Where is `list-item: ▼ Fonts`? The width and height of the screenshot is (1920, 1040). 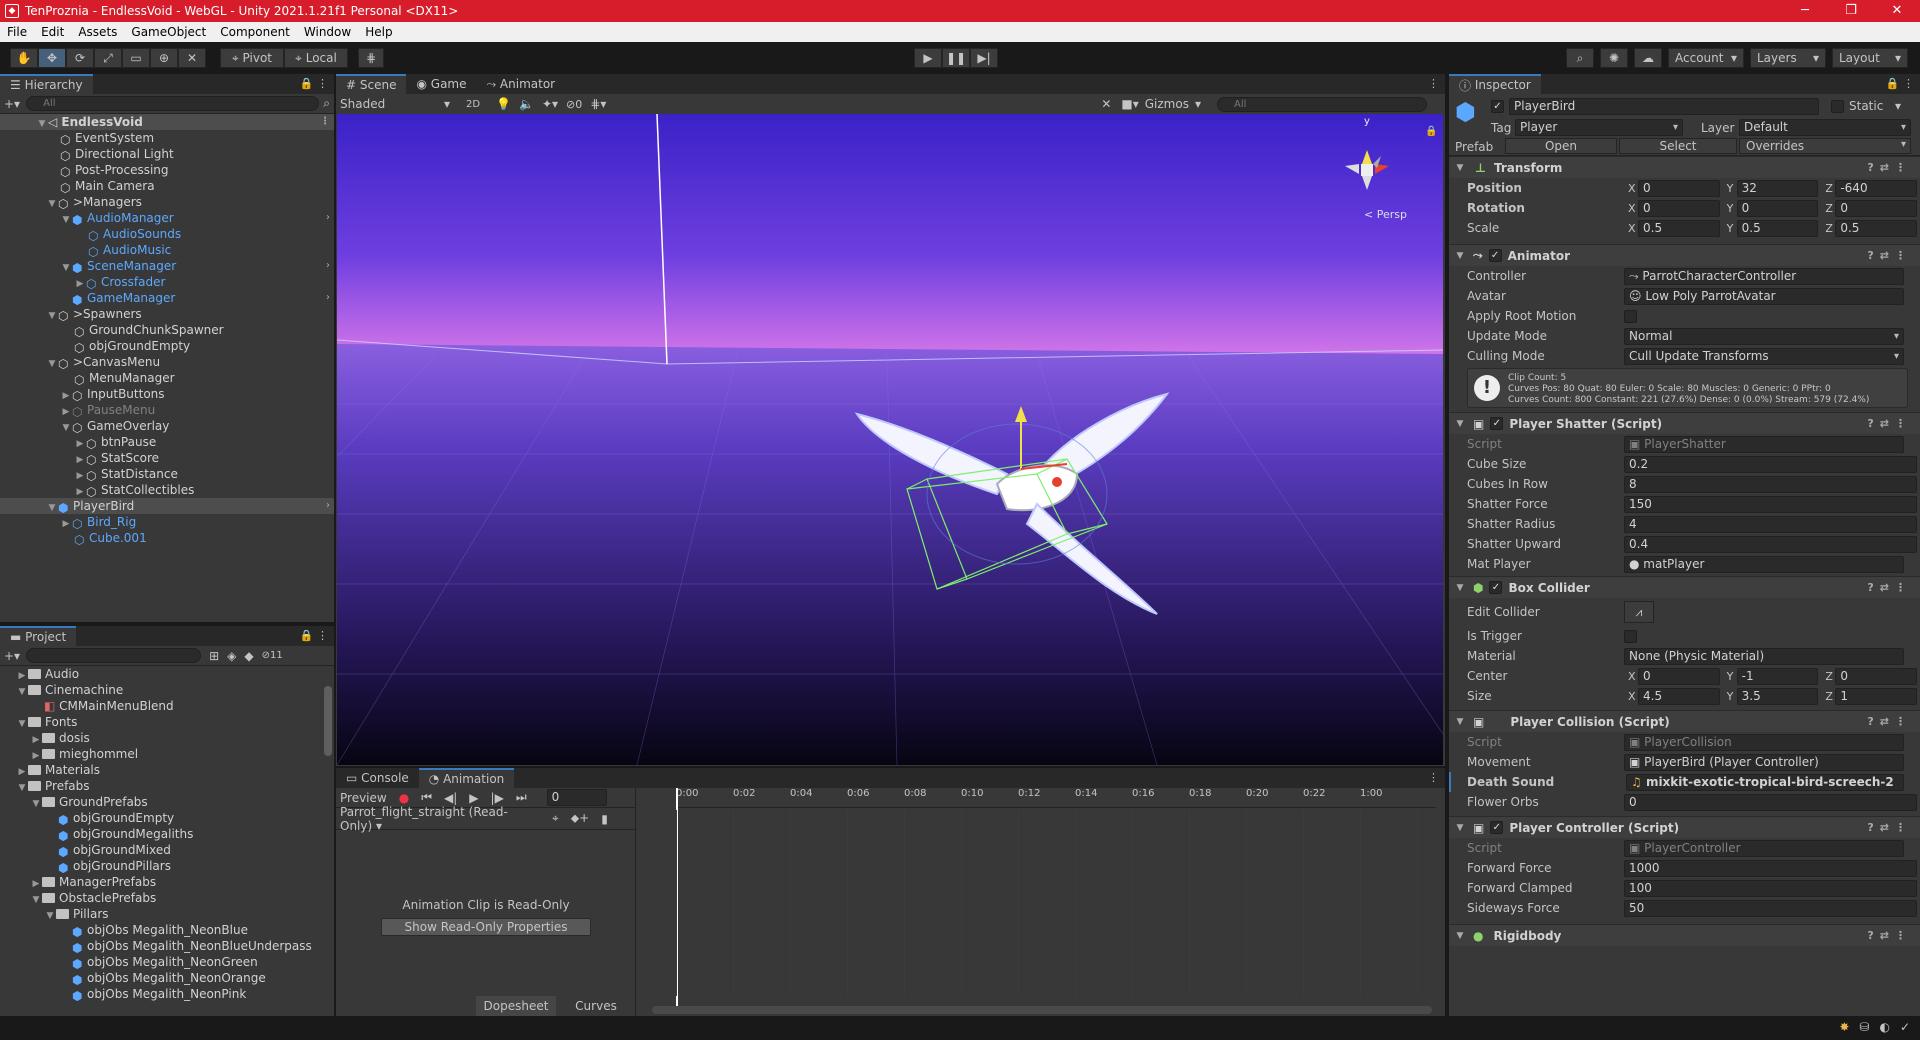 list-item: ▼ Fonts is located at coordinates (167, 722).